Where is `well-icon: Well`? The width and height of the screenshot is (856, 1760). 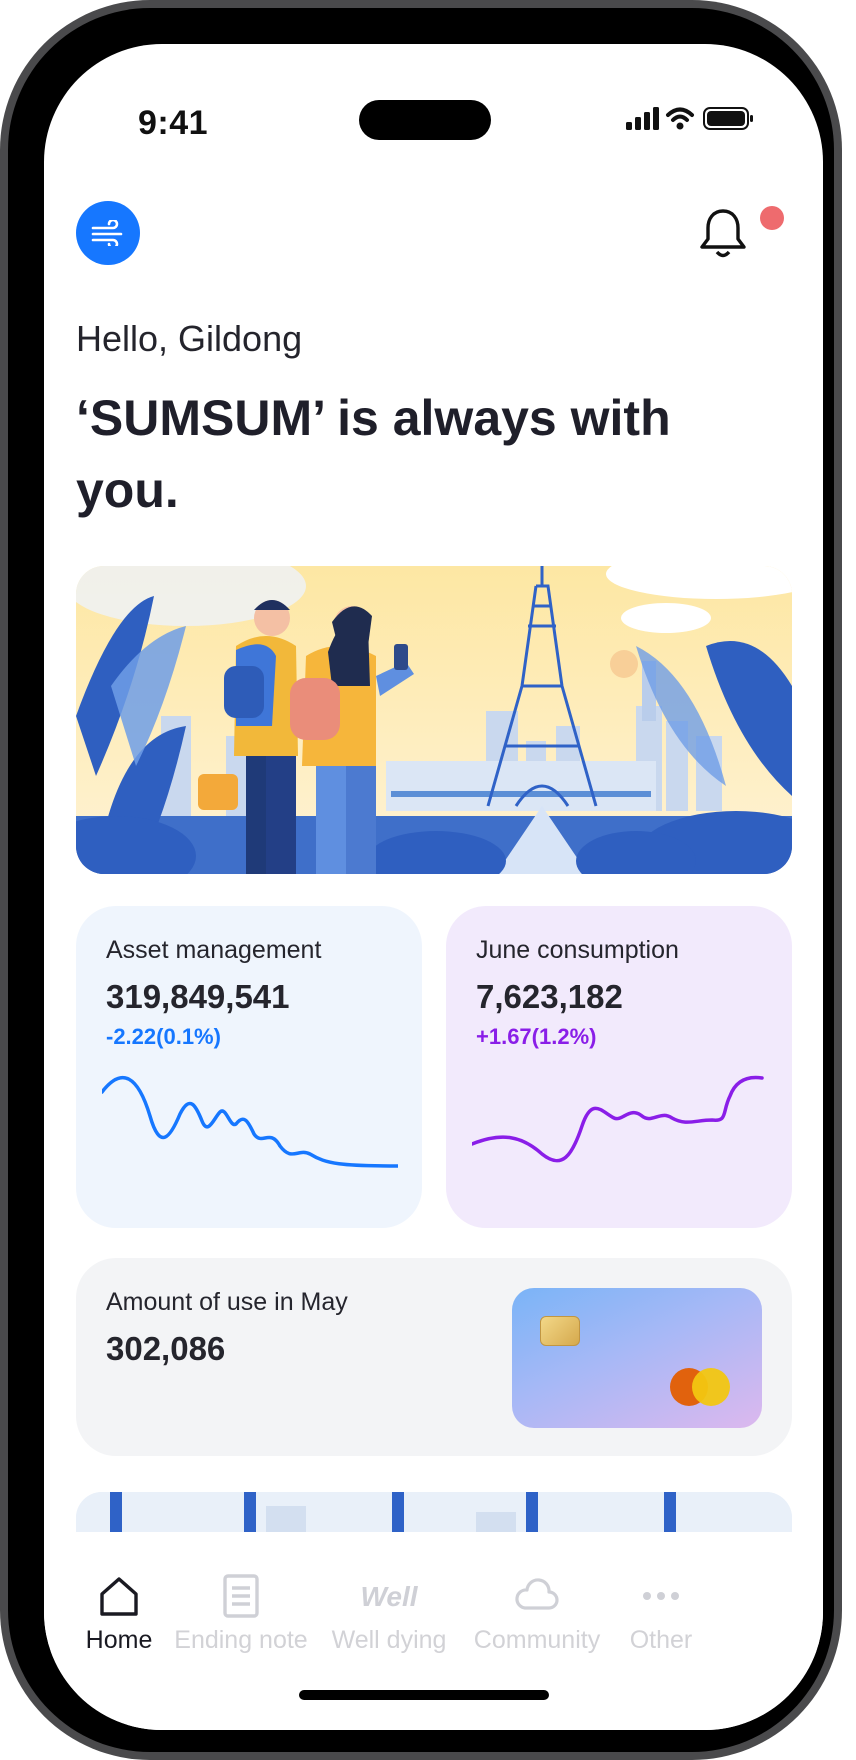
well-icon: Well is located at coordinates (389, 1596).